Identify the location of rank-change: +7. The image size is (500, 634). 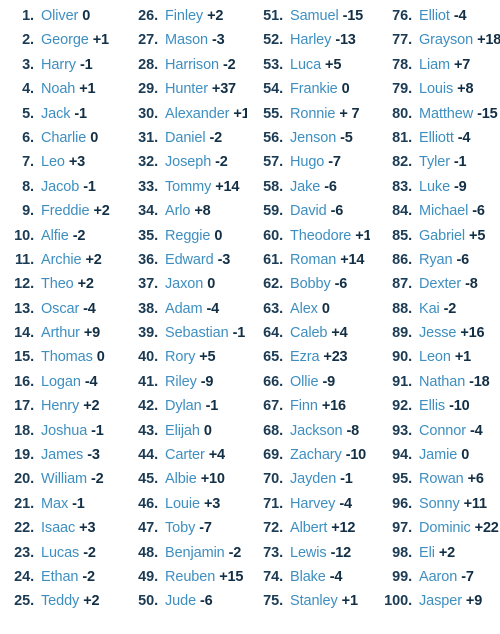
(462, 64).